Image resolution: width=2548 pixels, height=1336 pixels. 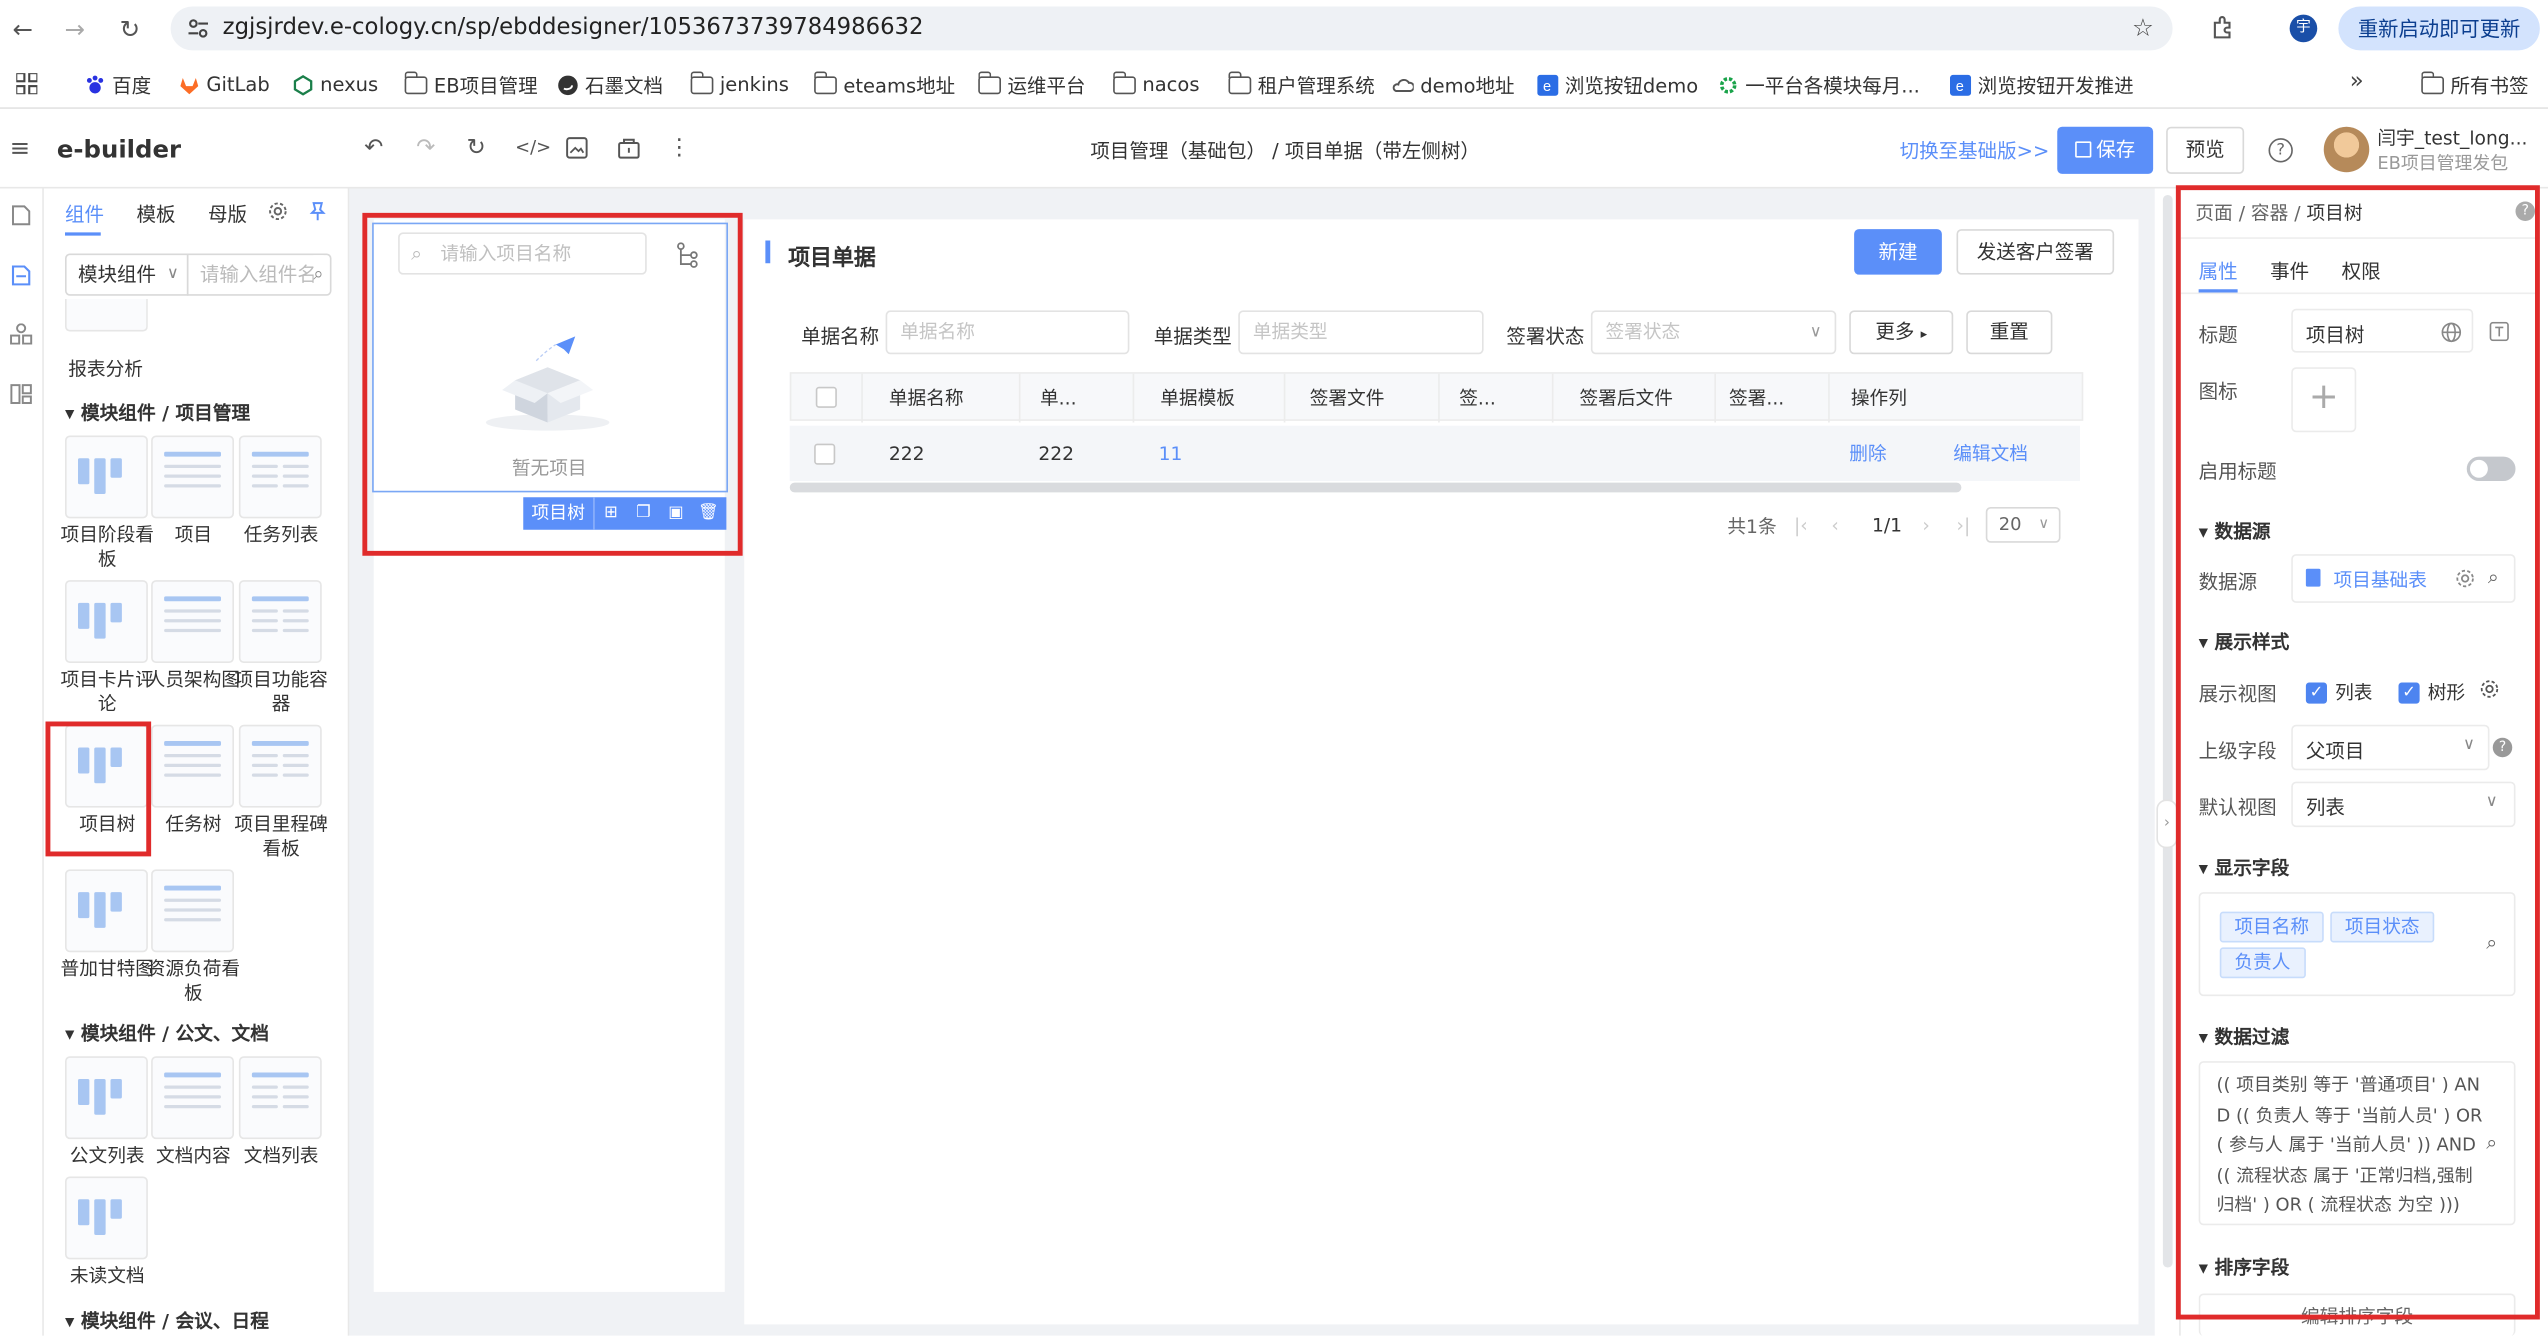 What do you see at coordinates (1801, 525) in the screenshot?
I see `first-page-icon: |‹` at bounding box center [1801, 525].